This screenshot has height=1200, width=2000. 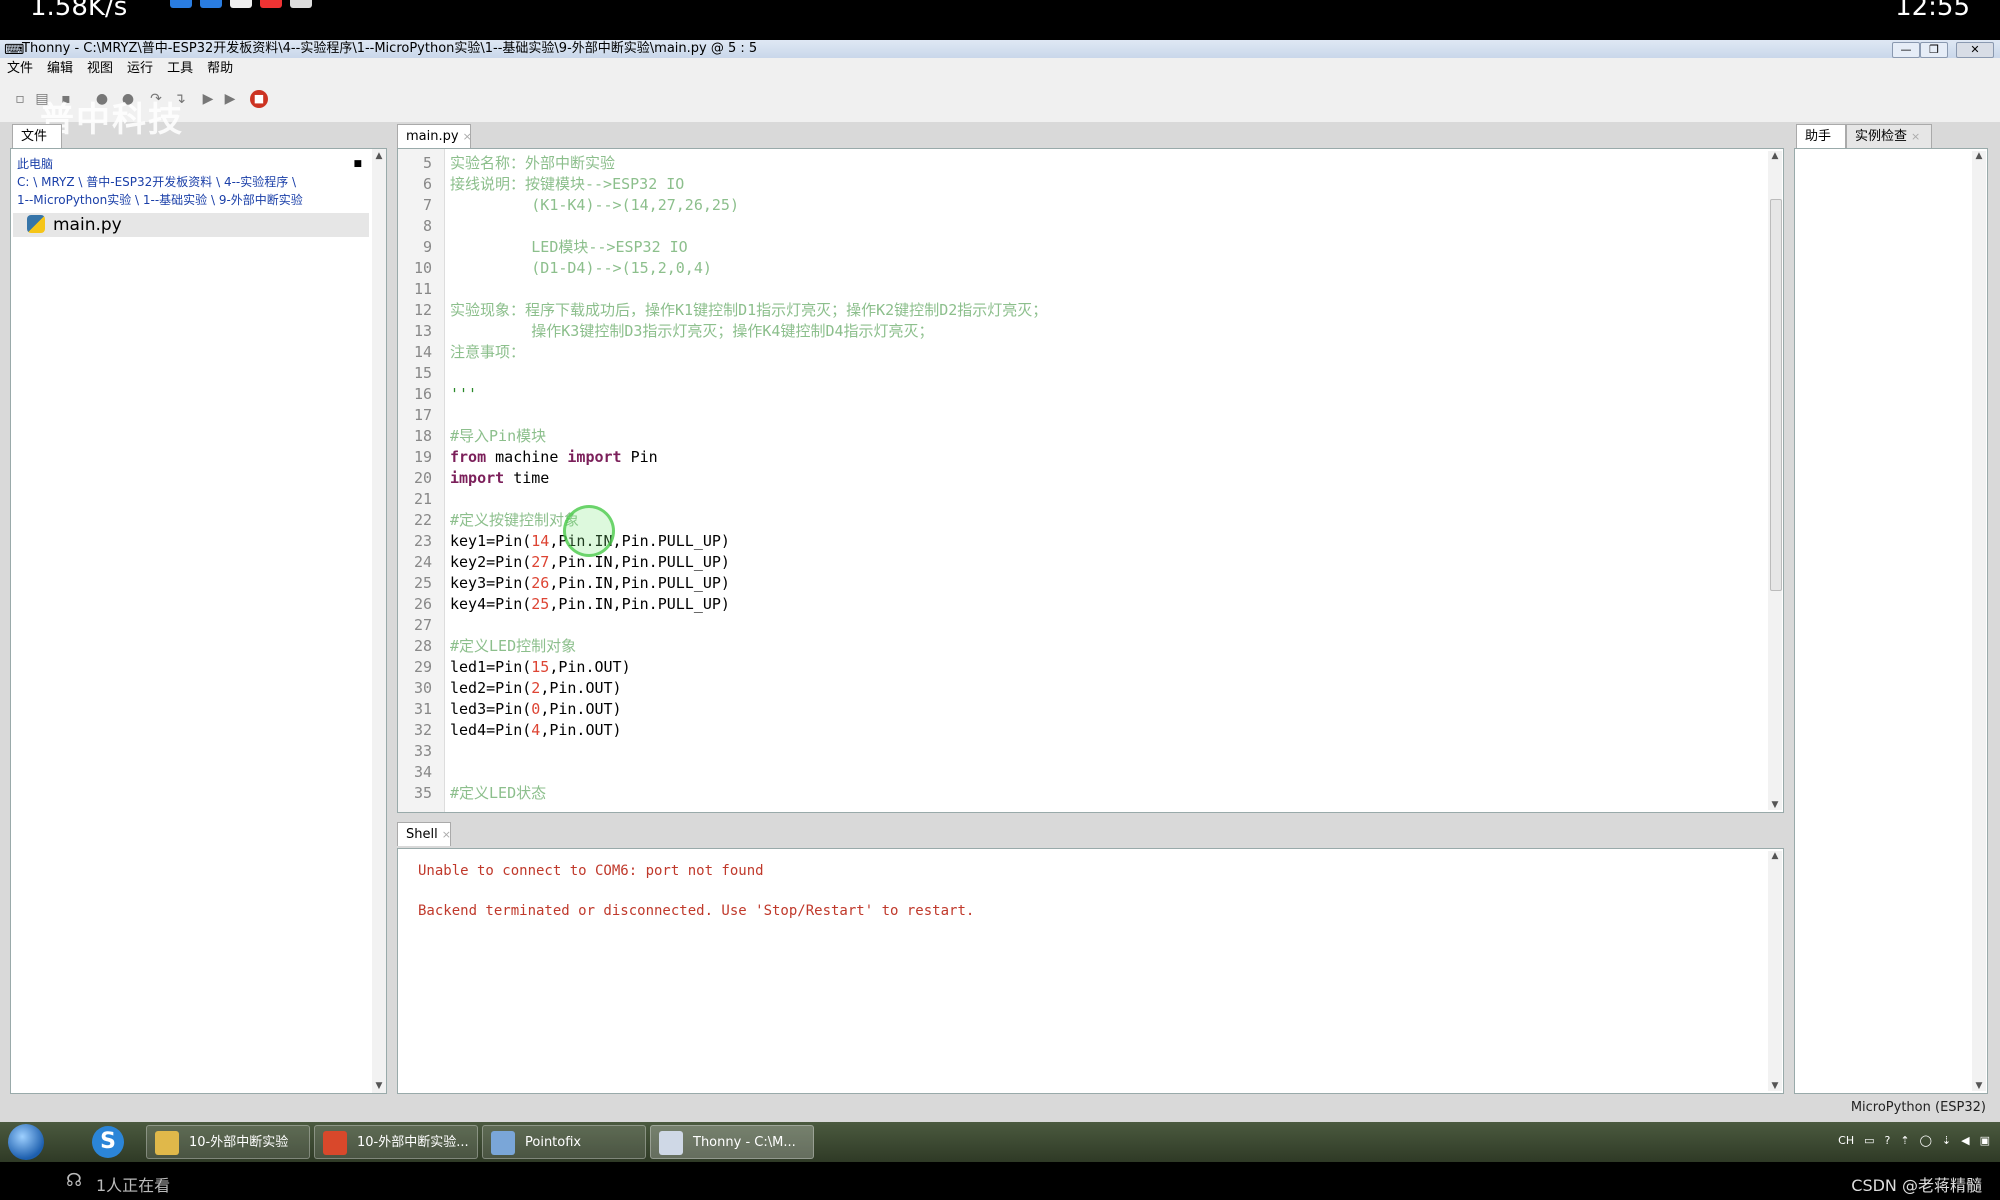 I want to click on help-icon: ?, so click(x=1888, y=1140).